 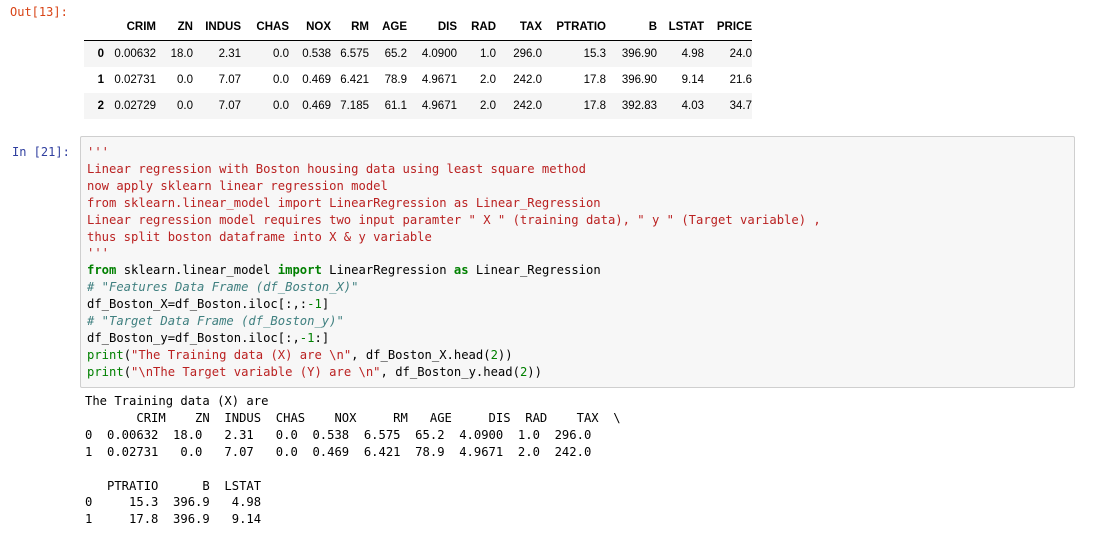 What do you see at coordinates (639, 106) in the screenshot?
I see `table-cell: 392.83` at bounding box center [639, 106].